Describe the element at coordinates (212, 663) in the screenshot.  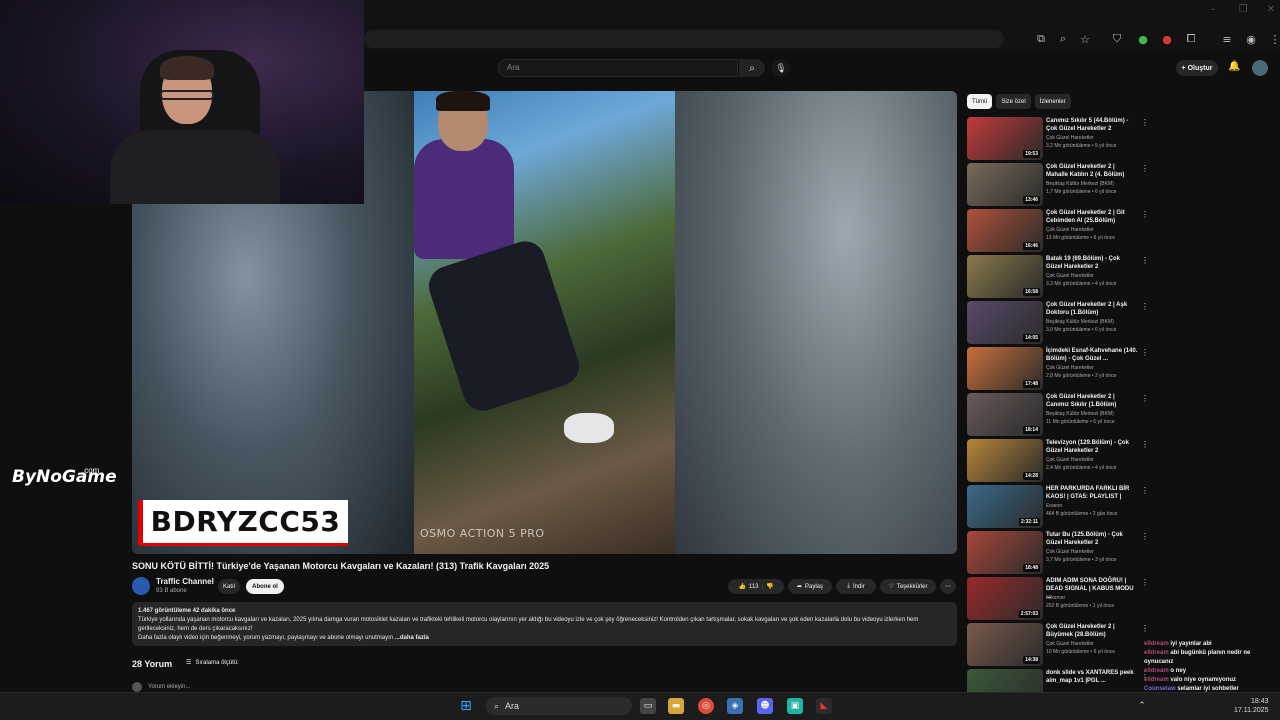
I see `sort-comments-button: ☰ Sıralama ölçütü:` at that location.